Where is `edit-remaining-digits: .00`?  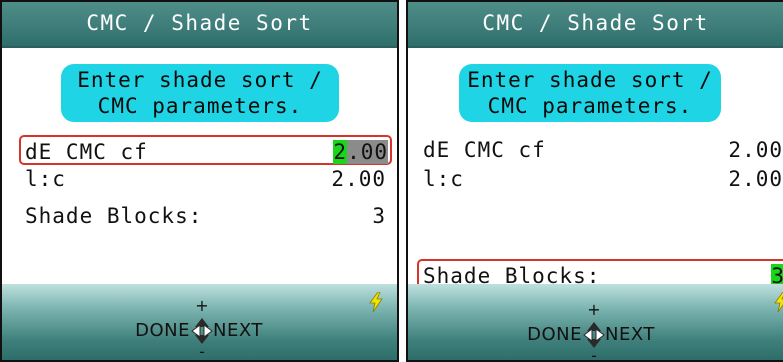 edit-remaining-digits: .00 is located at coordinates (367, 152).